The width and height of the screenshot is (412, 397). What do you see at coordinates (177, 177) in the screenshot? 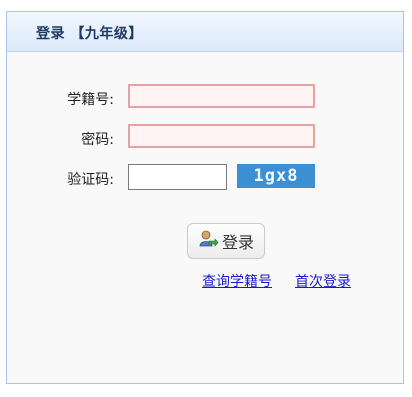
I see `captcha-input` at bounding box center [177, 177].